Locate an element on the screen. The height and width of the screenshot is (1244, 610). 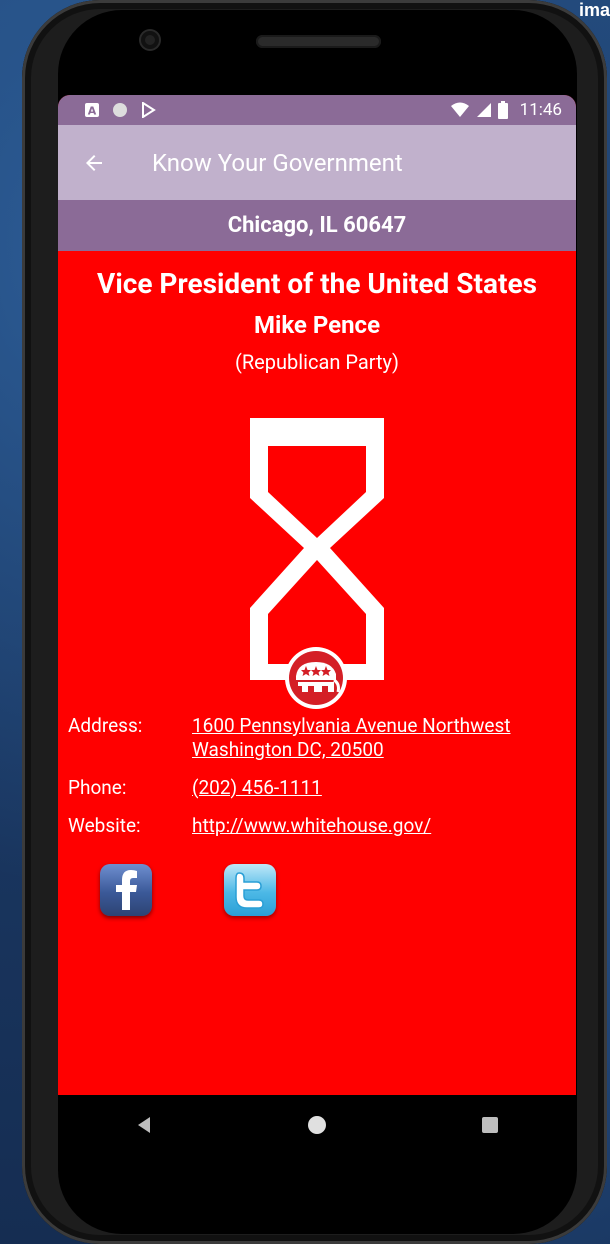
wifi-icon is located at coordinates (459, 109).